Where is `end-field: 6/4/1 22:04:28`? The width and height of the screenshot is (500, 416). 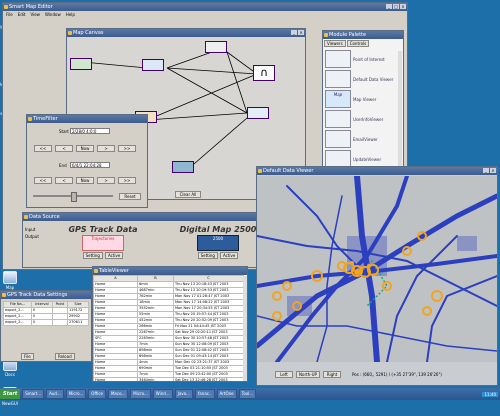
end-field: 6/4/1 22:04:28 is located at coordinates (90, 165).